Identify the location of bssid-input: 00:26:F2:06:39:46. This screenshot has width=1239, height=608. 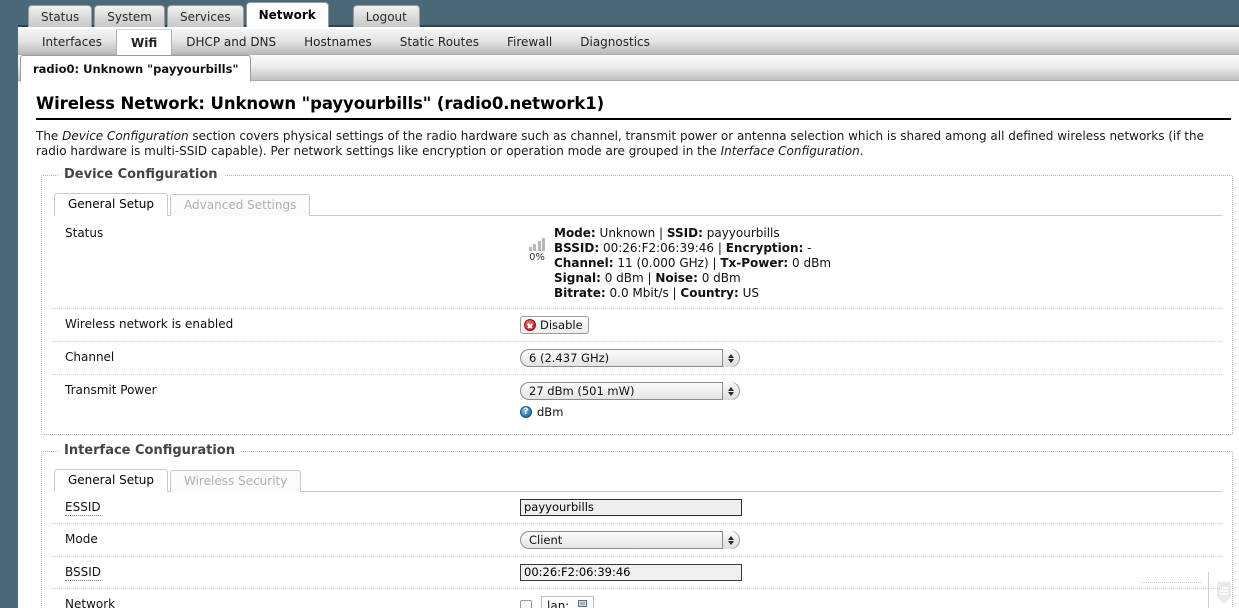
(631, 572).